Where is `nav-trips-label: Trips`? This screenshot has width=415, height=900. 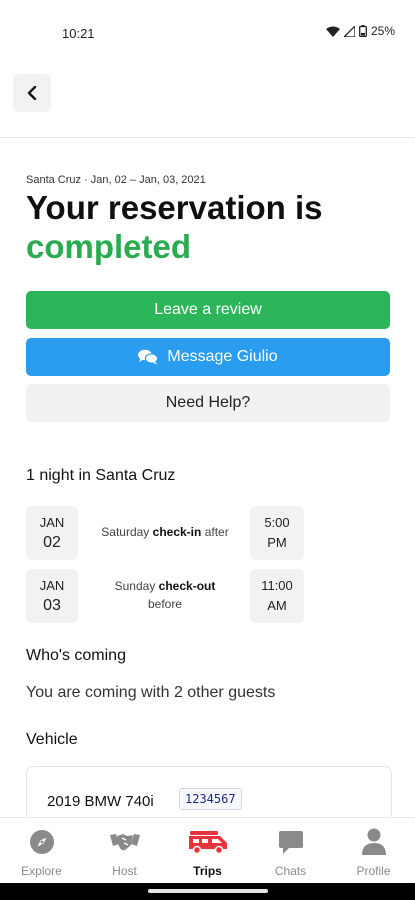
nav-trips-label: Trips is located at coordinates (207, 871).